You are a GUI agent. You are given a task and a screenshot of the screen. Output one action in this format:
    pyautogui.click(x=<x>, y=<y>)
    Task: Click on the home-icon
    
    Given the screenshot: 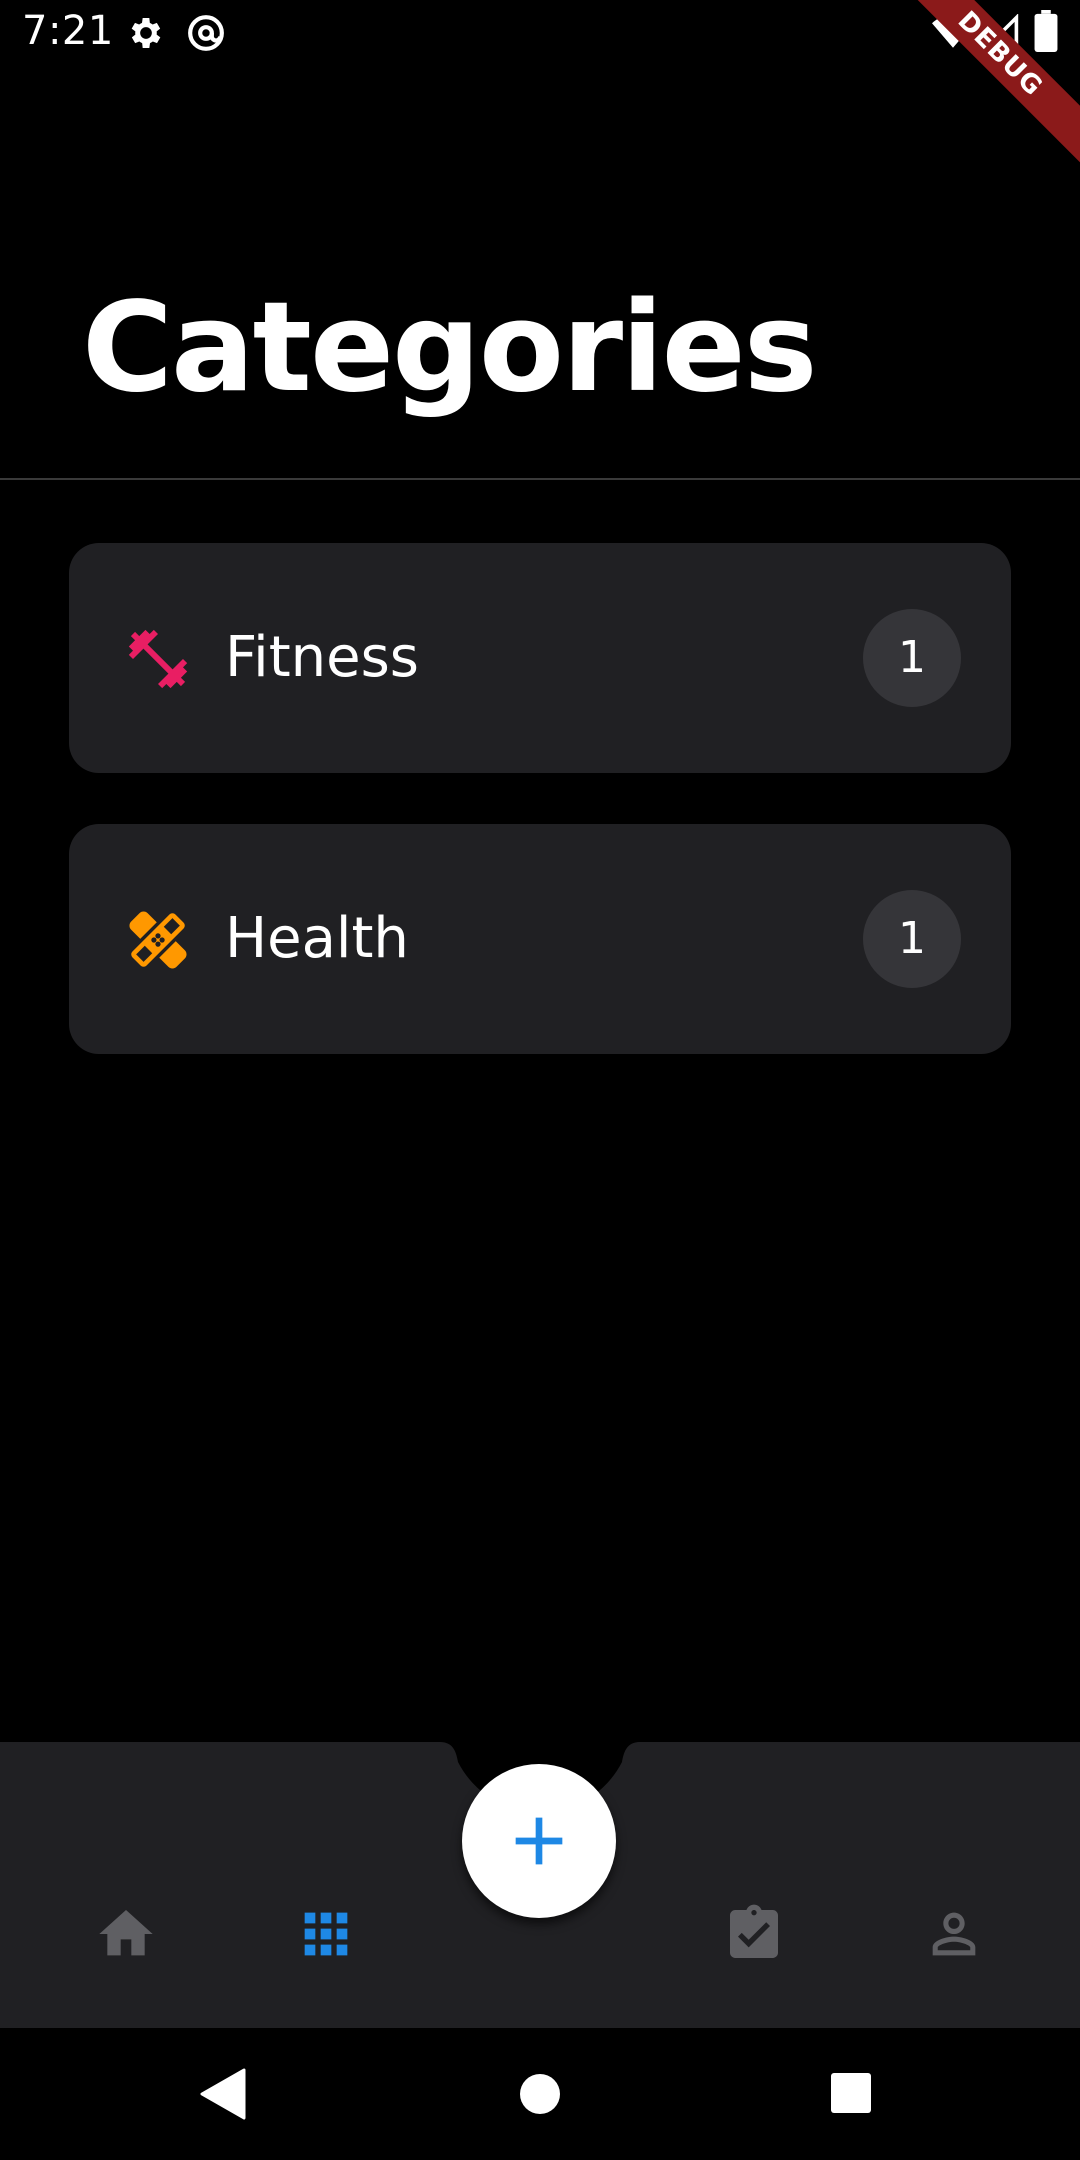 What is the action you would take?
    pyautogui.click(x=126, y=1934)
    